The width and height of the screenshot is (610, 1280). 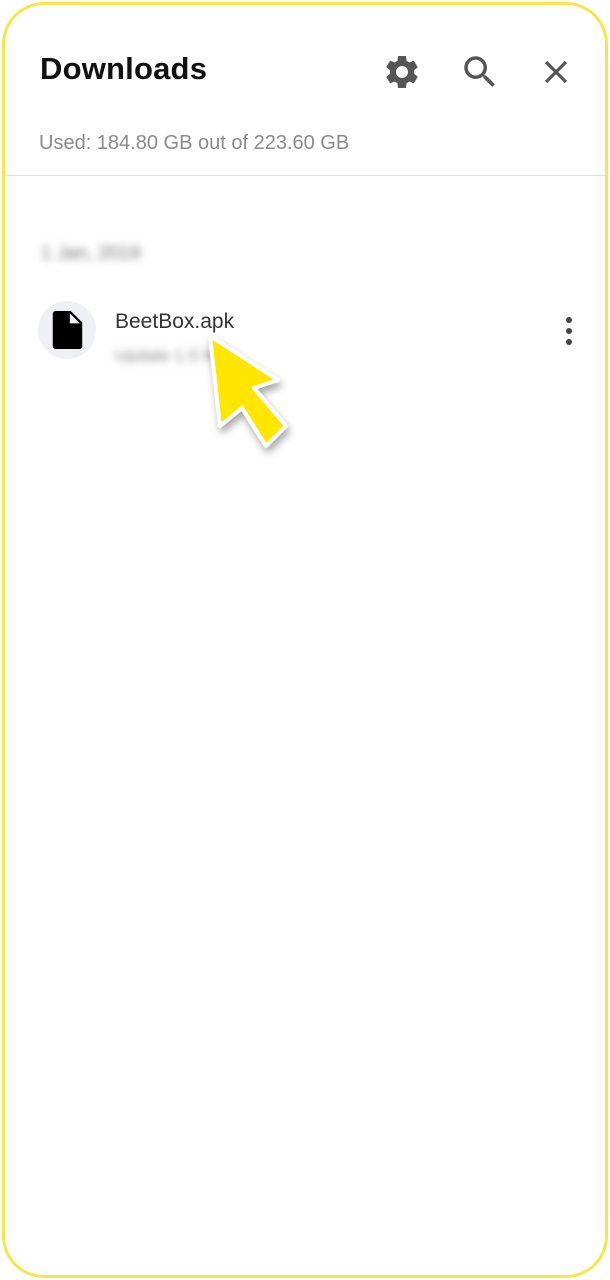 I want to click on date-group-header: 1 Jan, 2019, so click(x=91, y=253).